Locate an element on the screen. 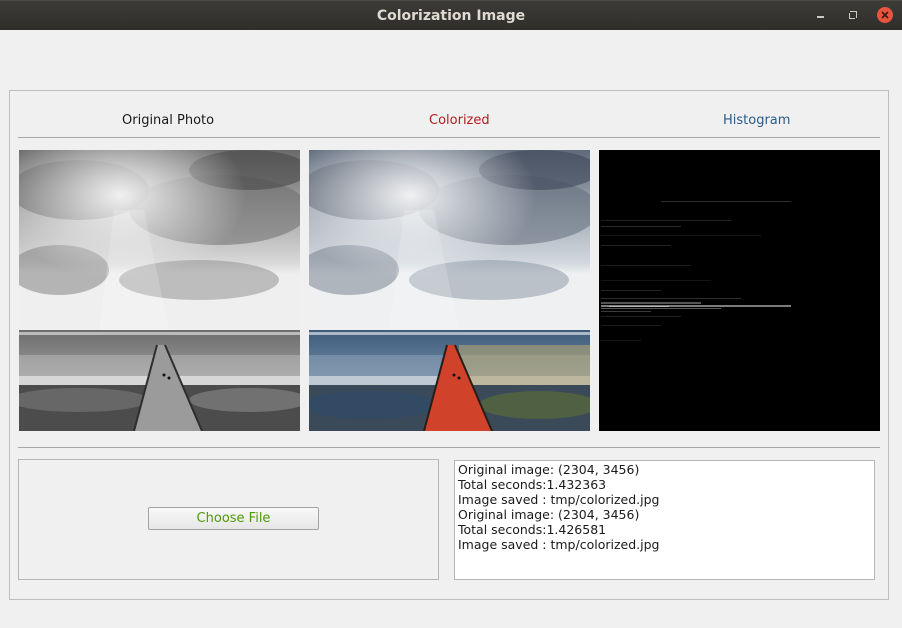  choose-file-button: Choose File is located at coordinates (233, 518).